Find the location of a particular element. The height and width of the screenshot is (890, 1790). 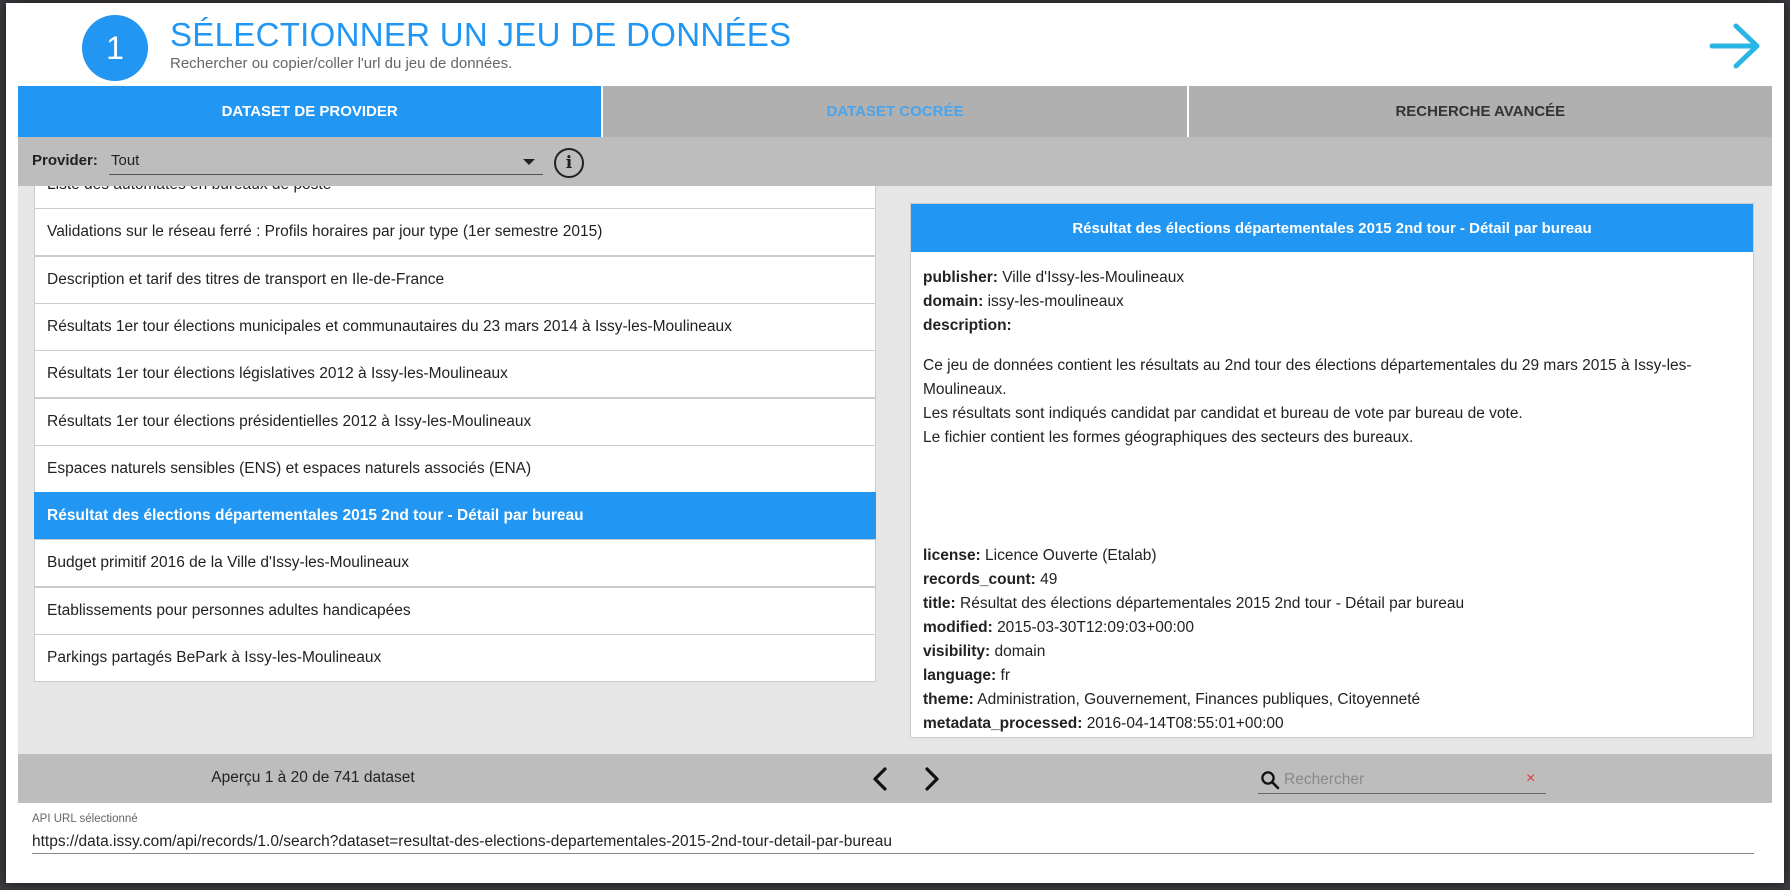

tab-advanced-search: RECHERCHE AVANCÉE is located at coordinates (1479, 111).